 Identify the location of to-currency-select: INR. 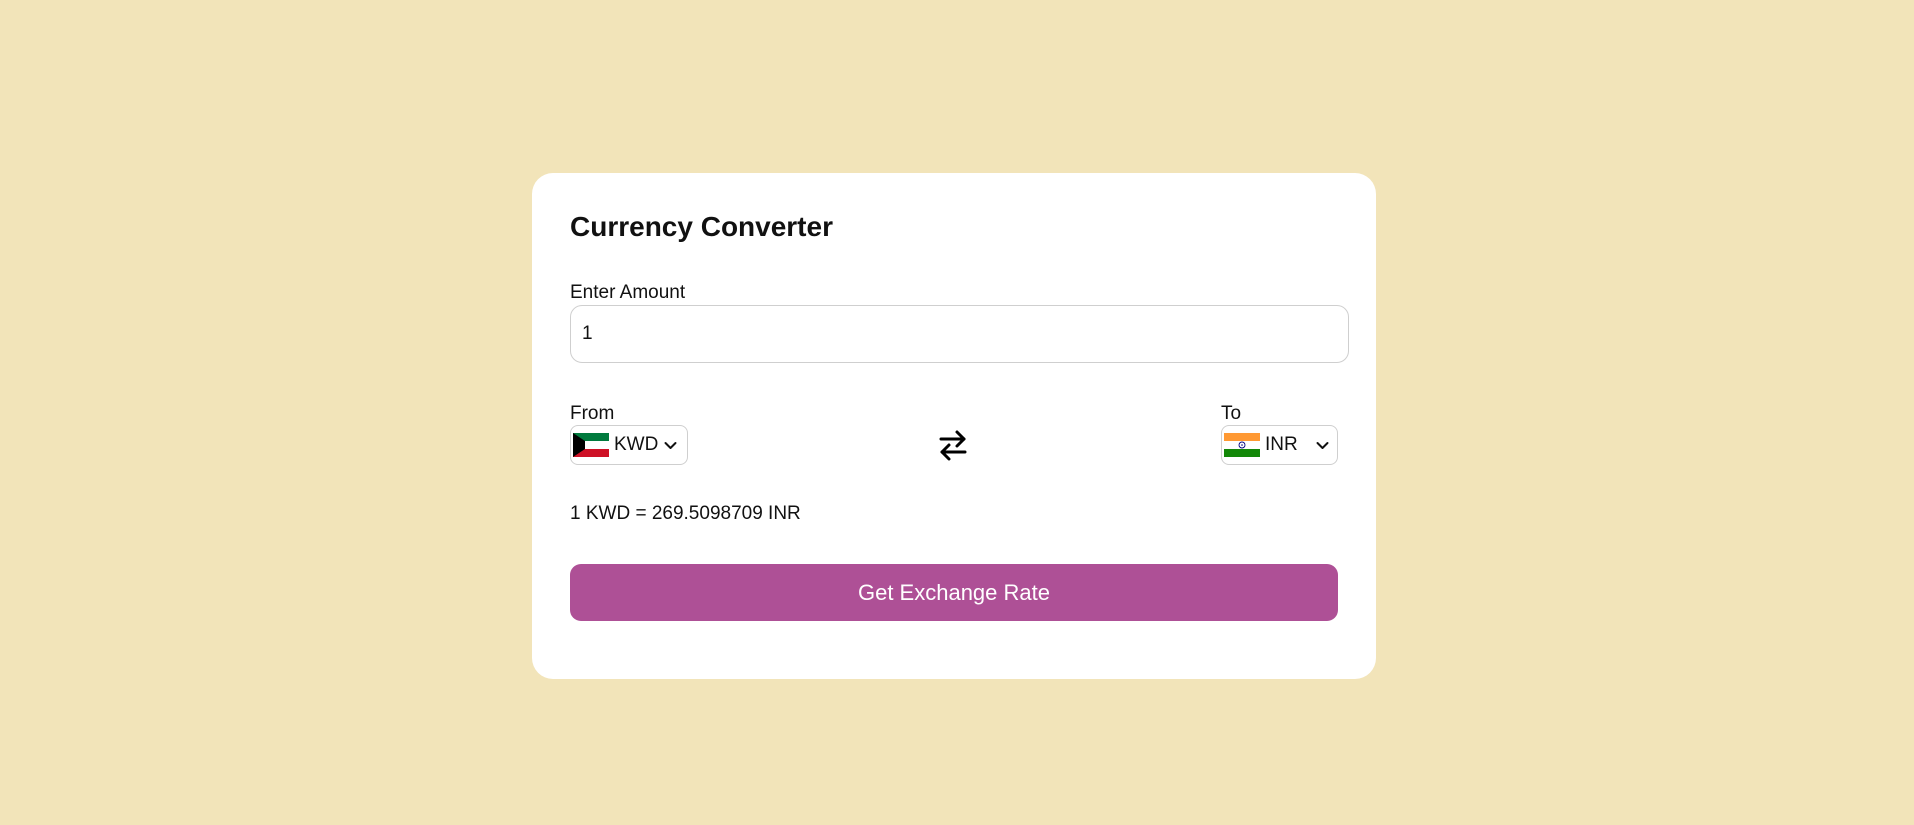
(1279, 445).